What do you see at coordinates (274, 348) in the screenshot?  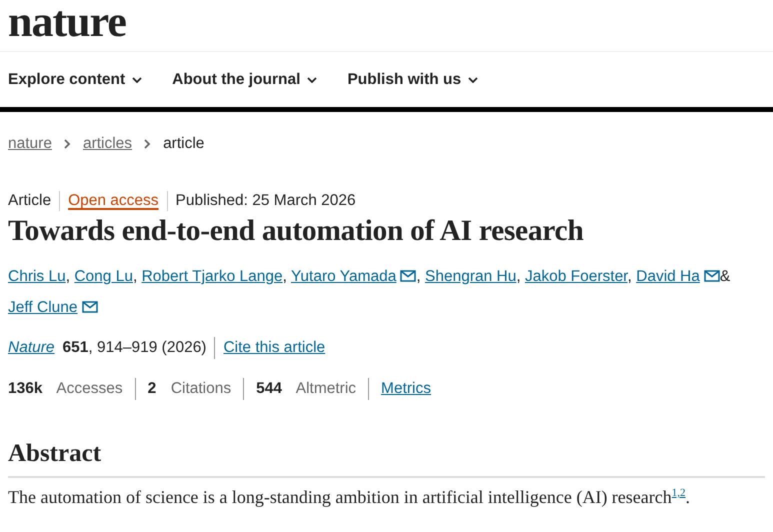 I see `cite-link: Cite this article` at bounding box center [274, 348].